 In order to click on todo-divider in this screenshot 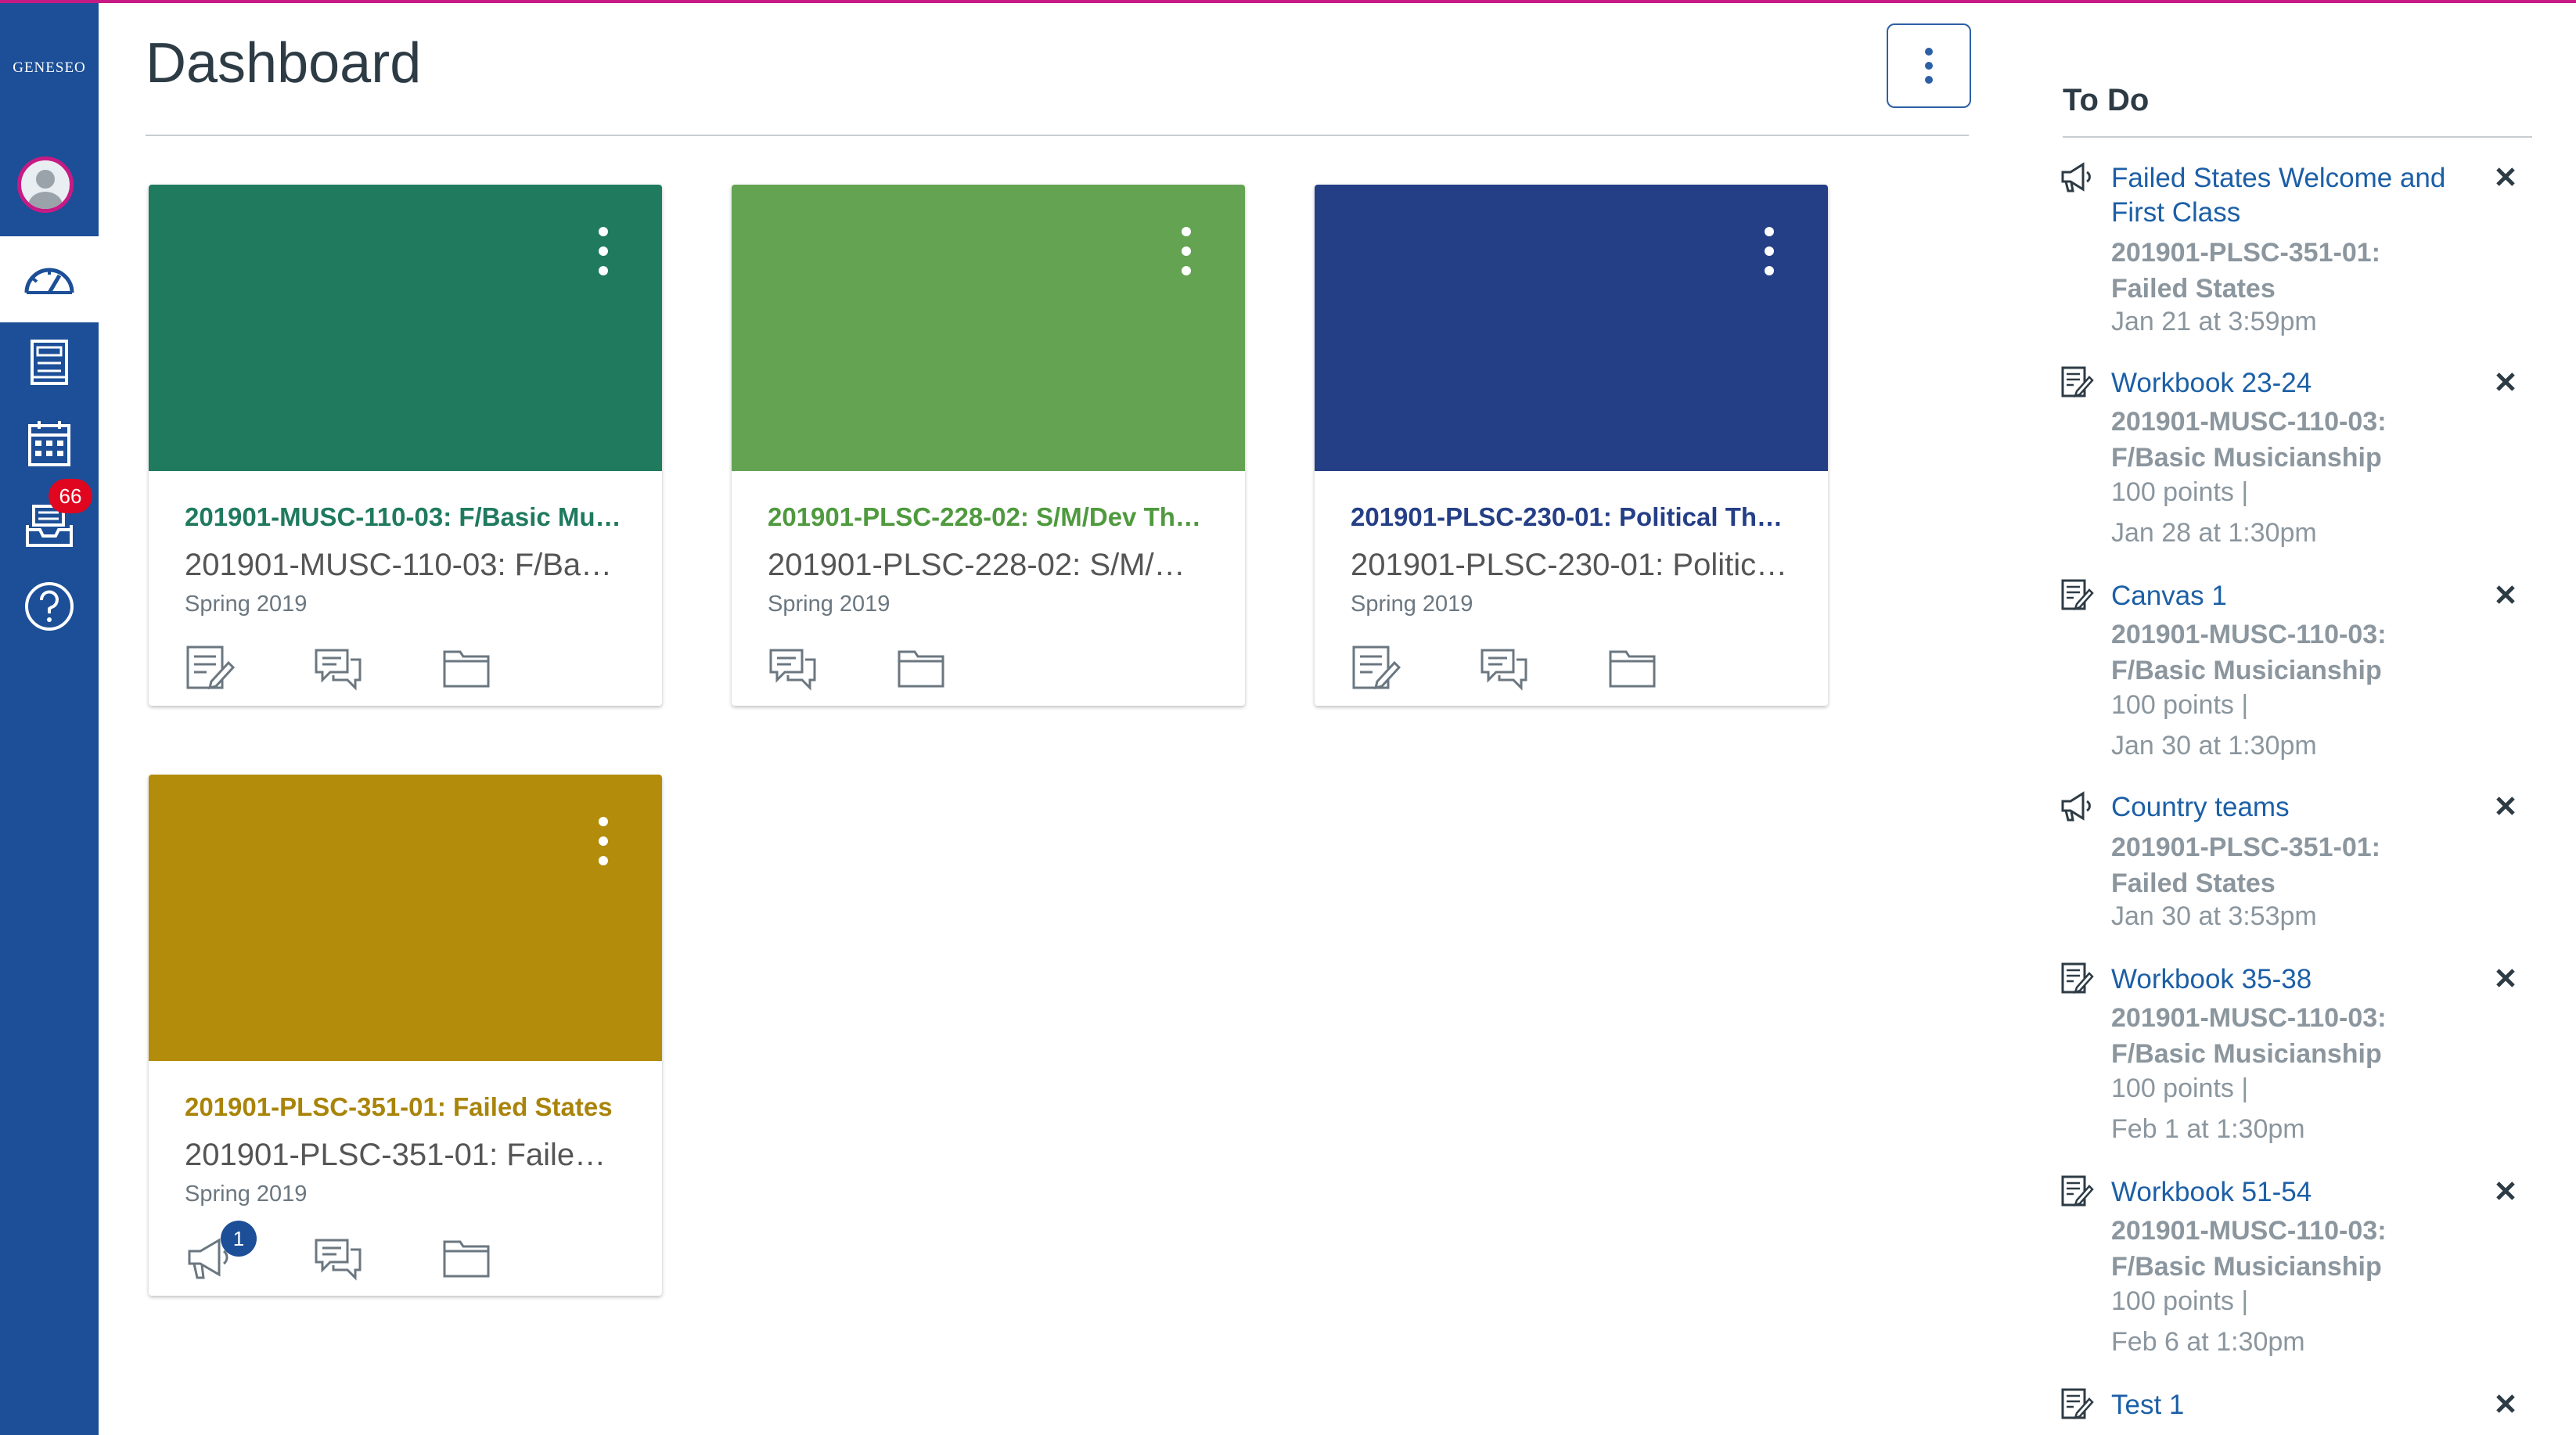, I will do `click(2297, 137)`.